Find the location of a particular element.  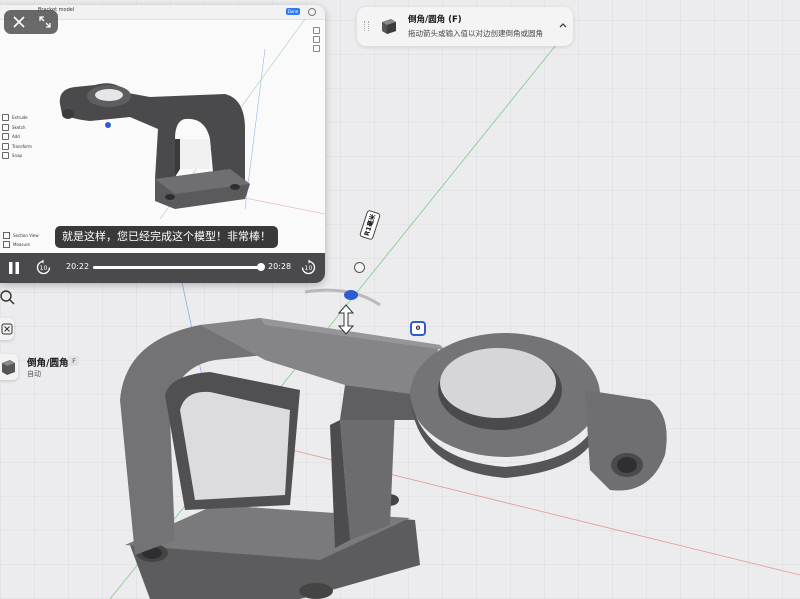

video-subtitle: 就是这样，您已经完成这个模型！非常棒！ is located at coordinates (166, 237).